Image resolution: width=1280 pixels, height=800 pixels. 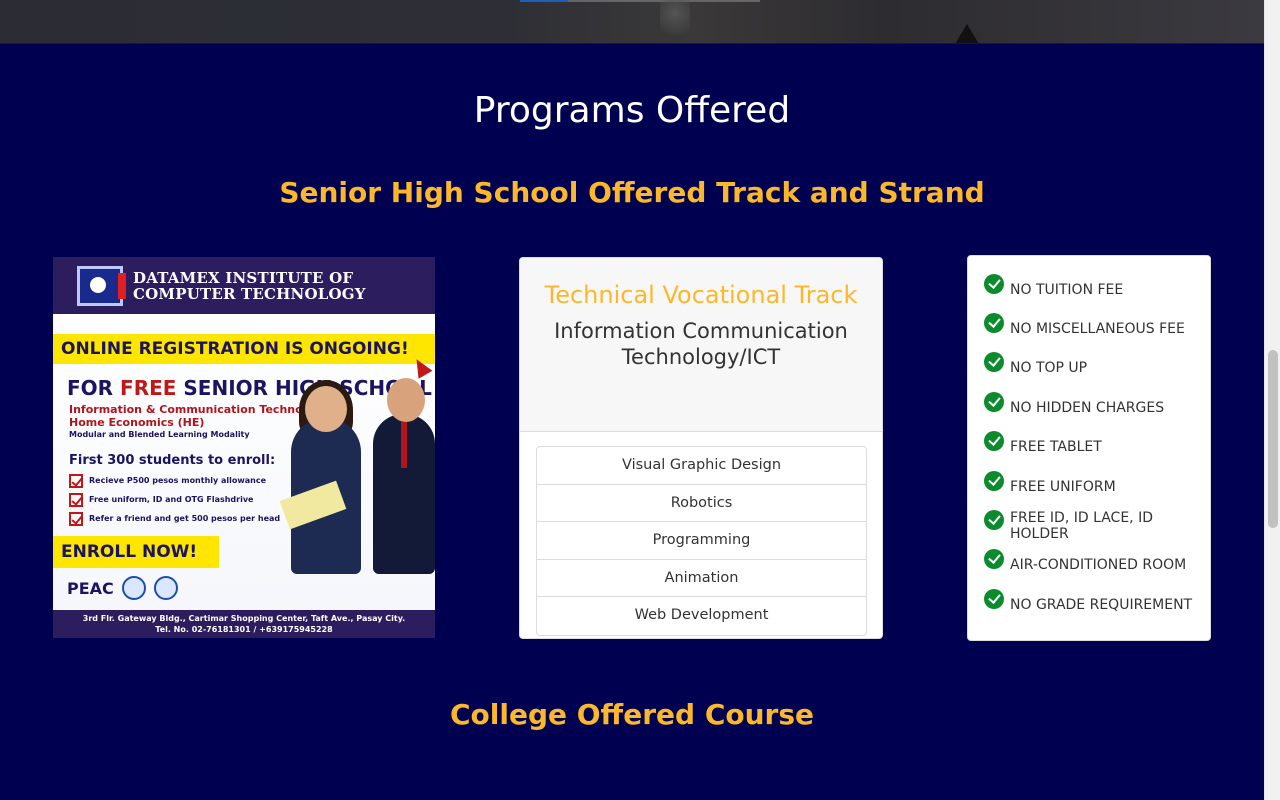 What do you see at coordinates (159, 434) in the screenshot?
I see `poster-modality: Modular and Blended Learning Modality` at bounding box center [159, 434].